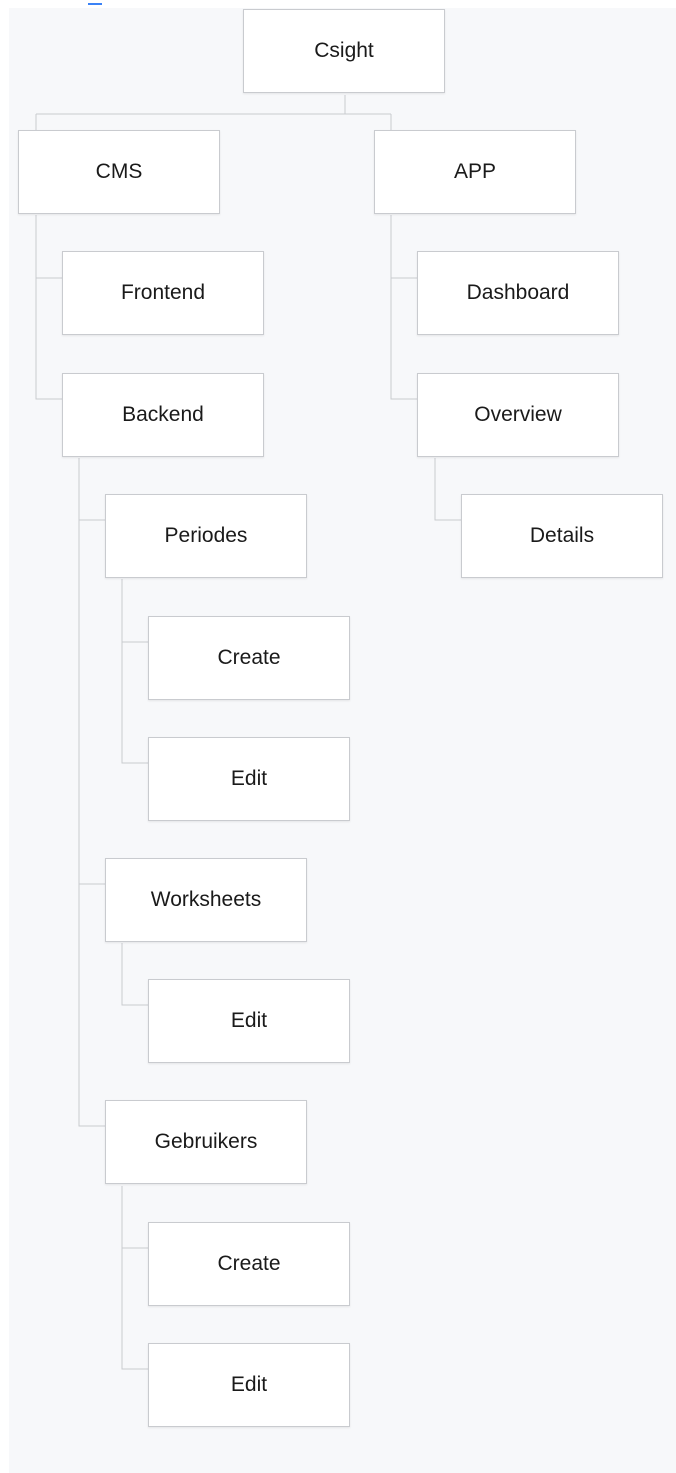  What do you see at coordinates (249, 1021) in the screenshot?
I see `node-worksheets-edit: Edit` at bounding box center [249, 1021].